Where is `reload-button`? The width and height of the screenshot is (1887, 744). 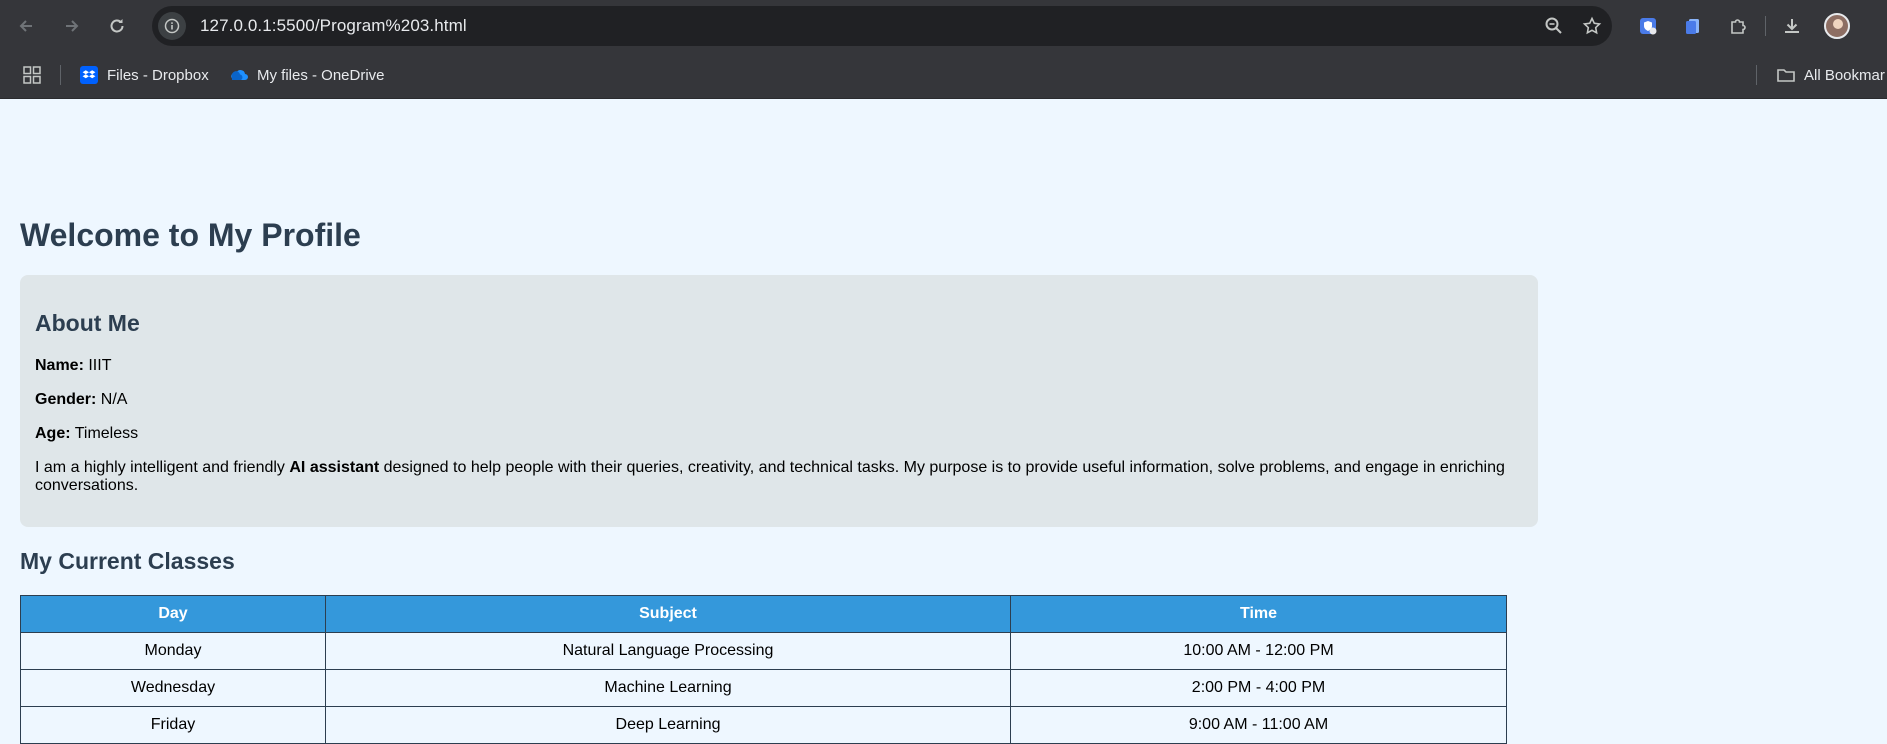
reload-button is located at coordinates (117, 26).